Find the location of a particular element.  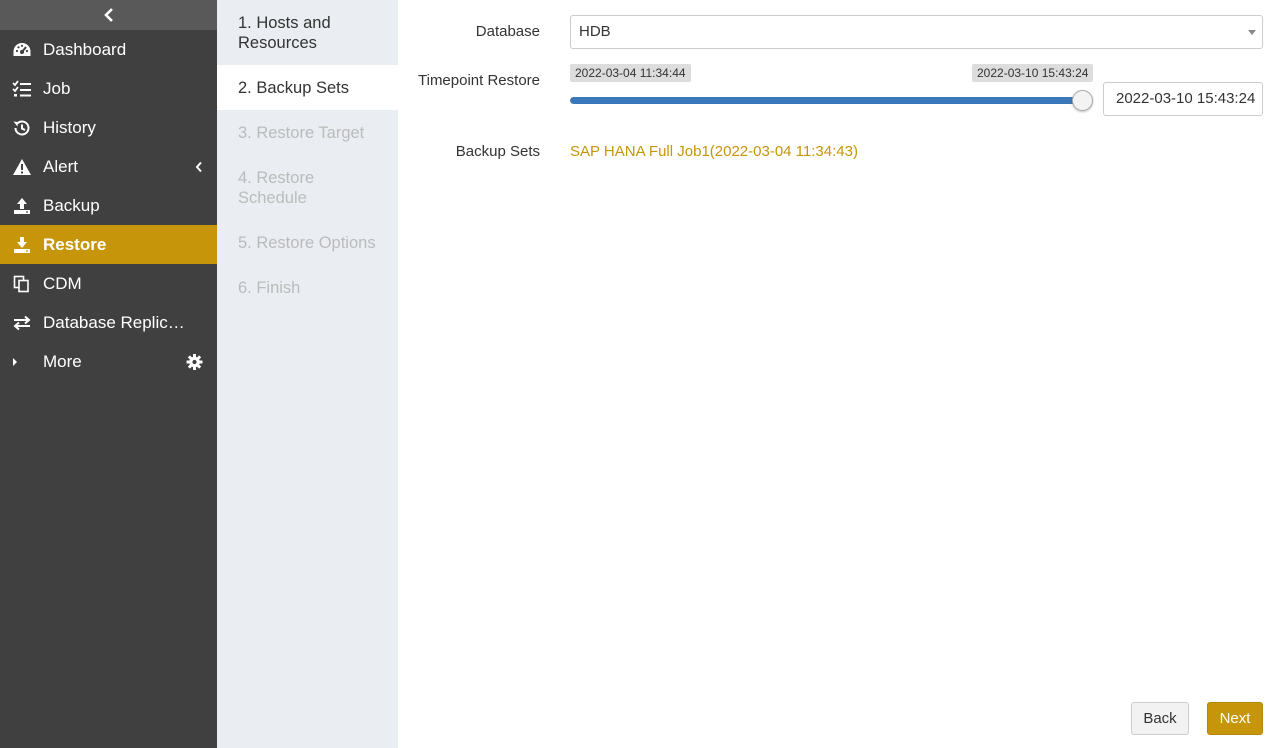

history-icon is located at coordinates (22, 128).